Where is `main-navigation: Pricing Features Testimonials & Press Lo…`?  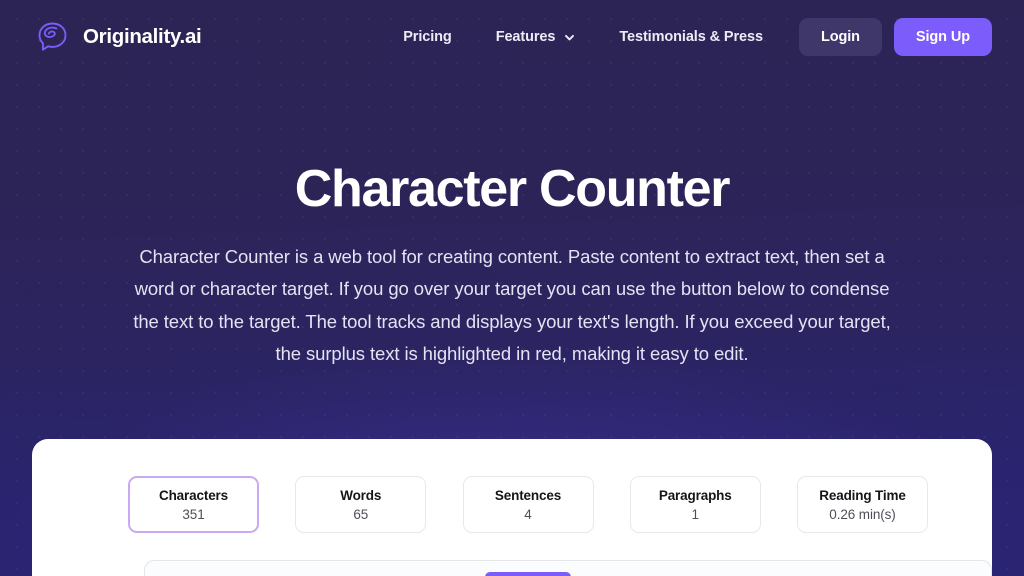
main-navigation: Pricing Features Testimonials & Press Lo… is located at coordinates (686, 36).